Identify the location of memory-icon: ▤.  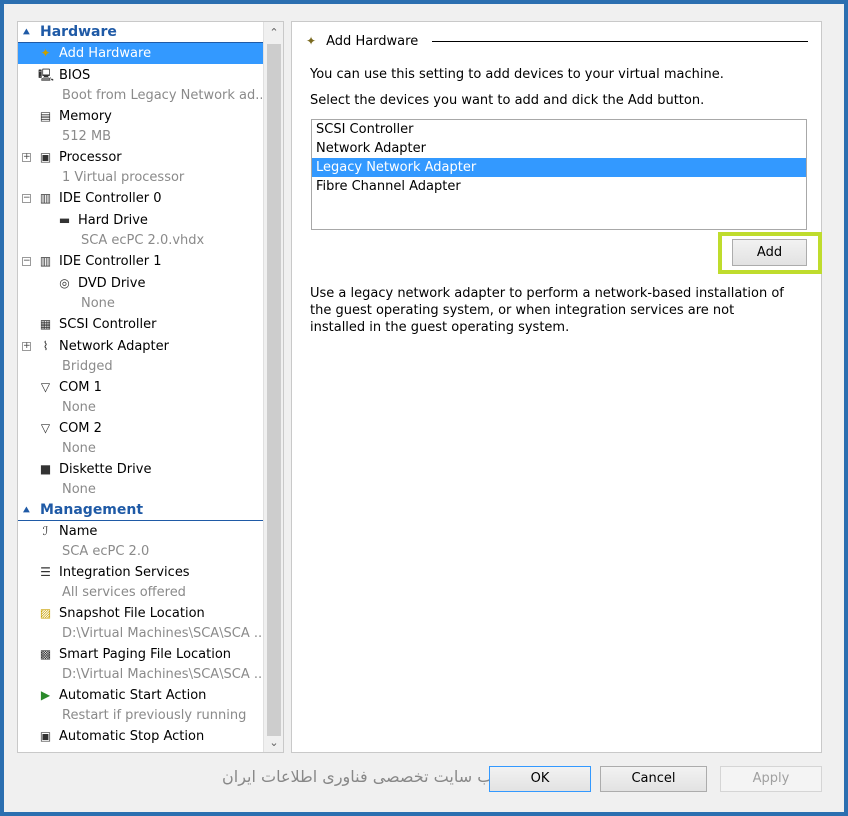
(45, 116).